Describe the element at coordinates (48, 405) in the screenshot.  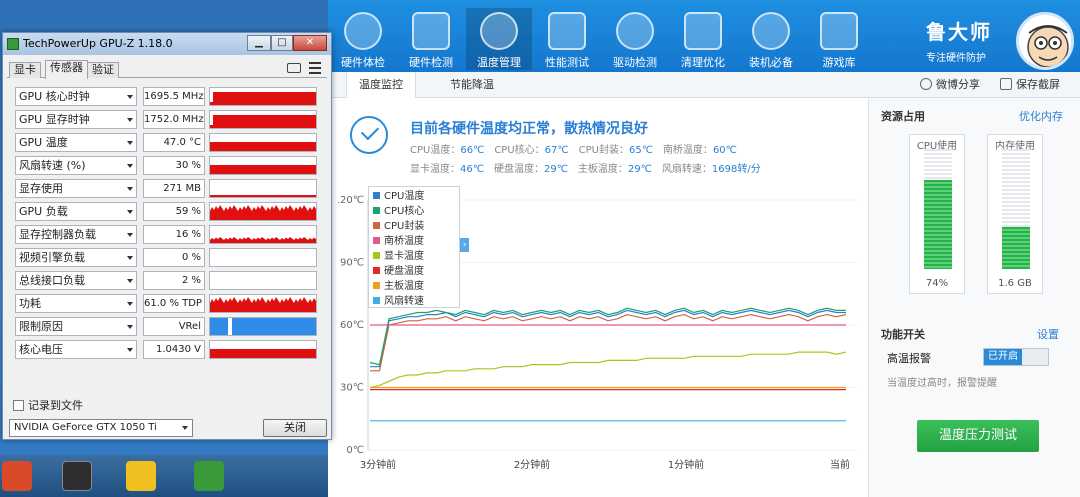
I see `log-to-file-checkbox: 记录到文件` at that location.